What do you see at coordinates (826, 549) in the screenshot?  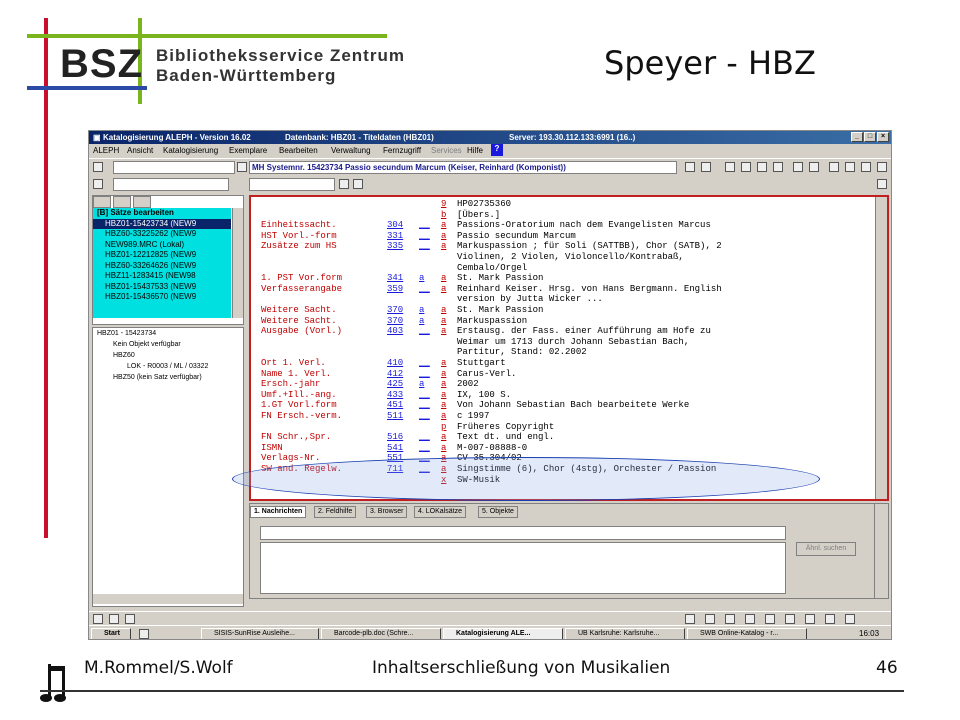 I see `similar-search-button: Ähnl. suchen` at bounding box center [826, 549].